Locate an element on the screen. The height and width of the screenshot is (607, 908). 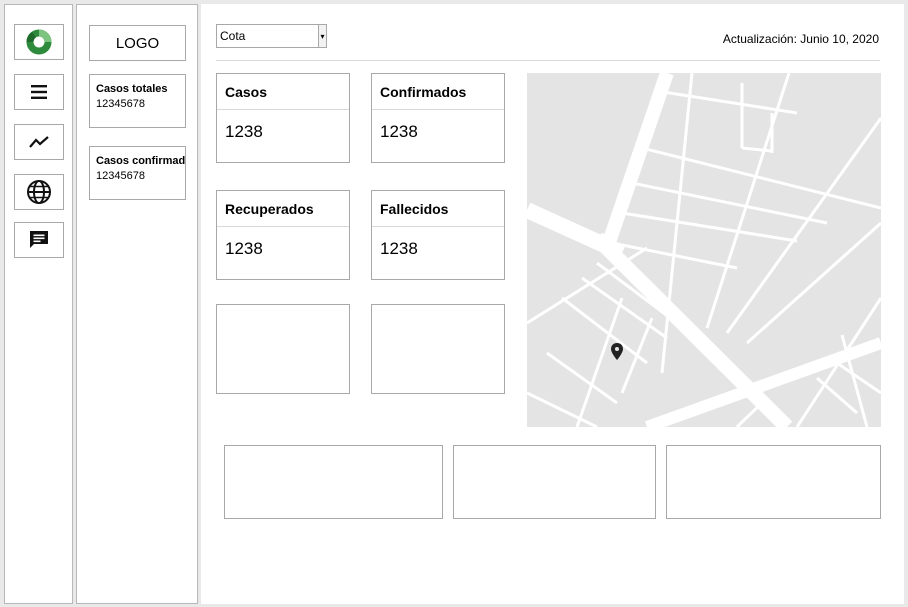
summary-card-title: Casos confirmados is located at coordinates (141, 161).